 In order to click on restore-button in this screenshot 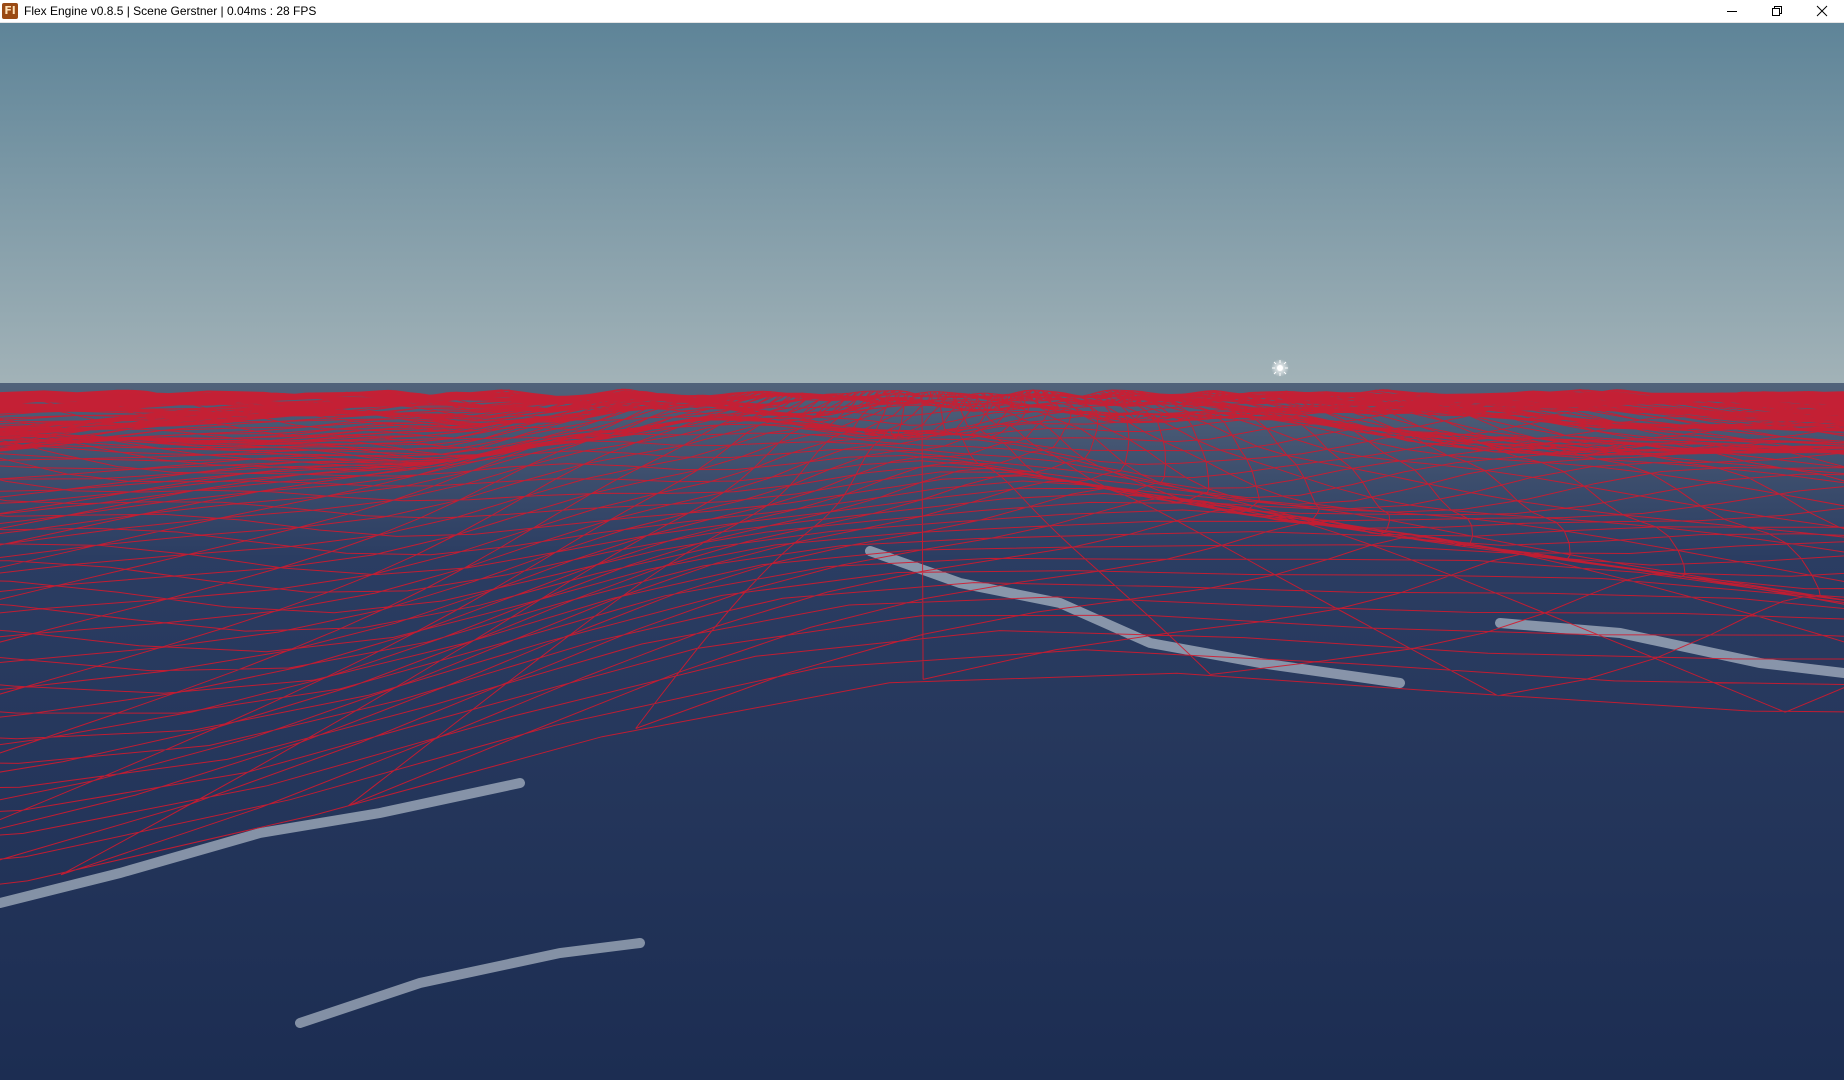, I will do `click(1776, 11)`.